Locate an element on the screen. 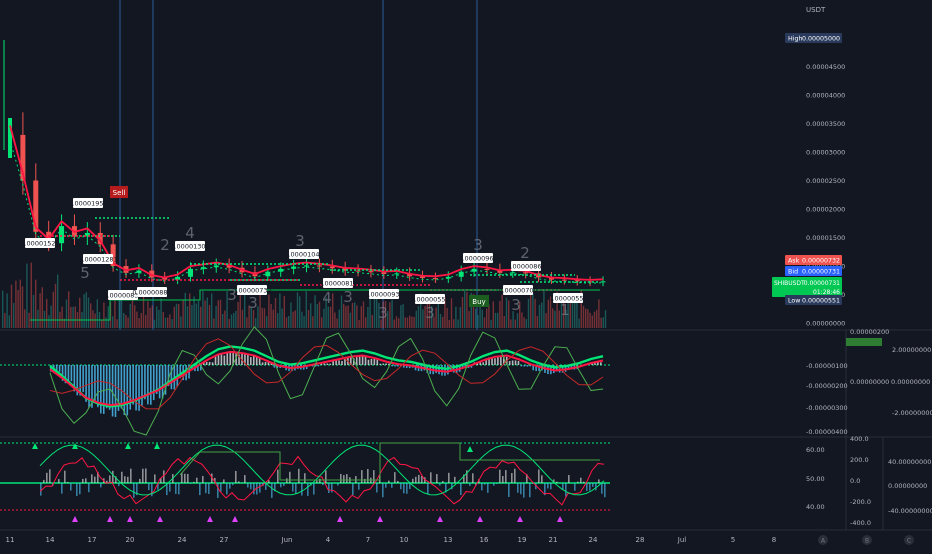  corner-button-label: B is located at coordinates (867, 541).